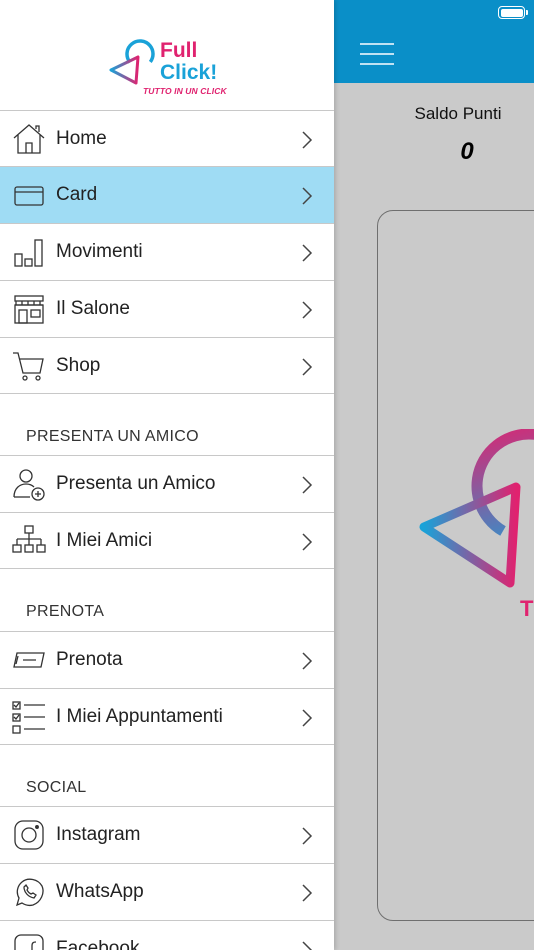  Describe the element at coordinates (29, 660) in the screenshot. I see `ticket-icon` at that location.